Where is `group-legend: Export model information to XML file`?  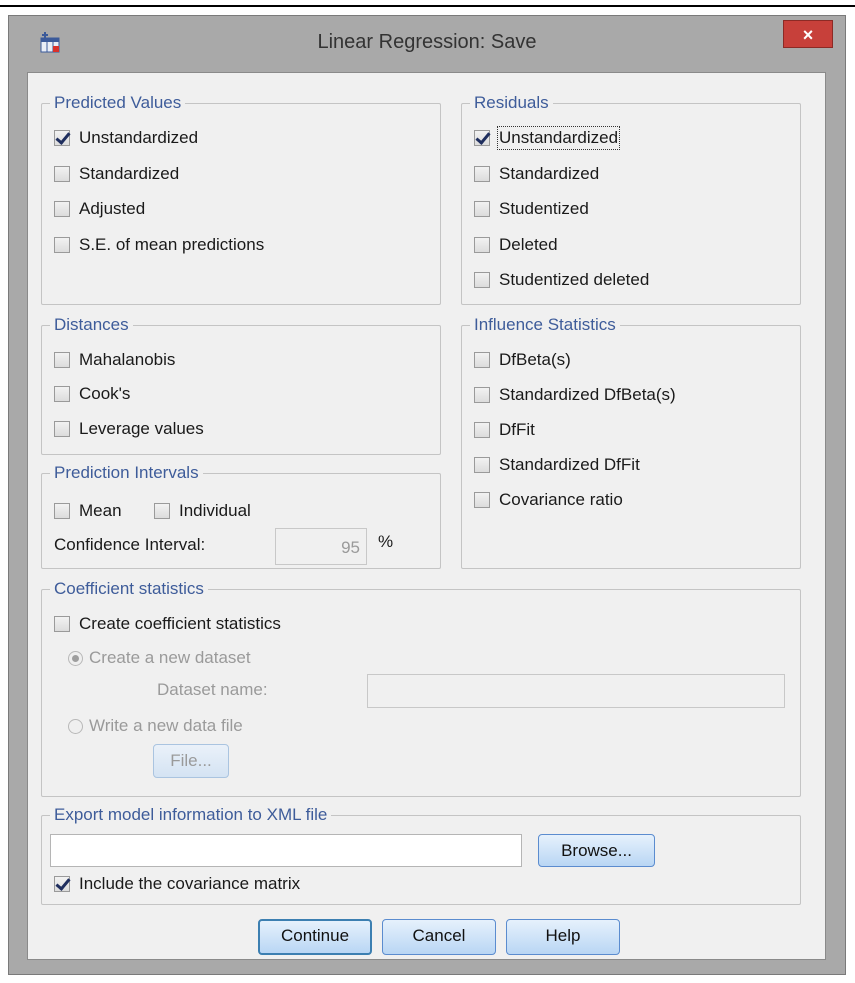 group-legend: Export model information to XML file is located at coordinates (191, 815).